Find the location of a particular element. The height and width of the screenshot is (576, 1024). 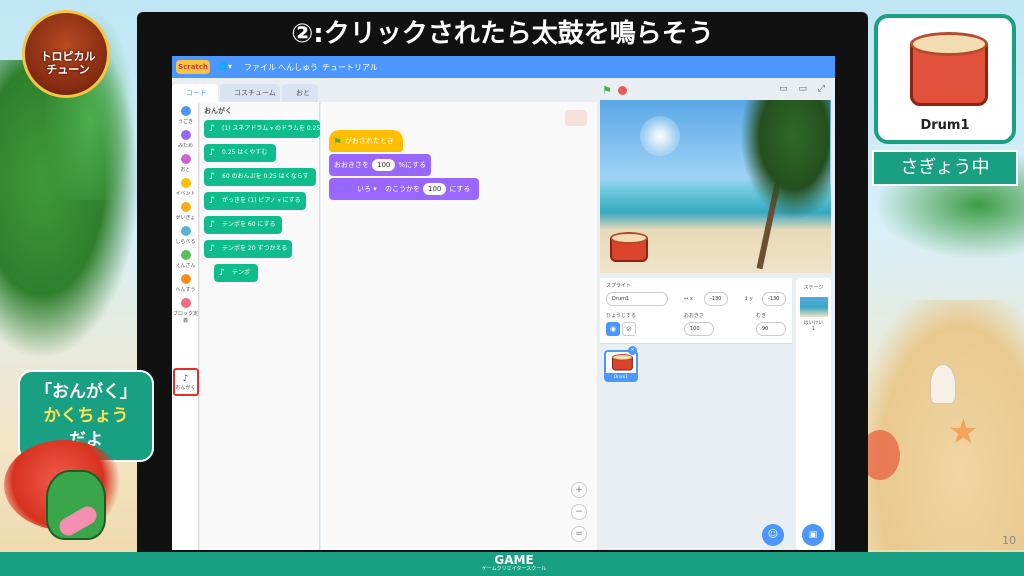

block-rest: 0.25 はくやすむ is located at coordinates (240, 153).